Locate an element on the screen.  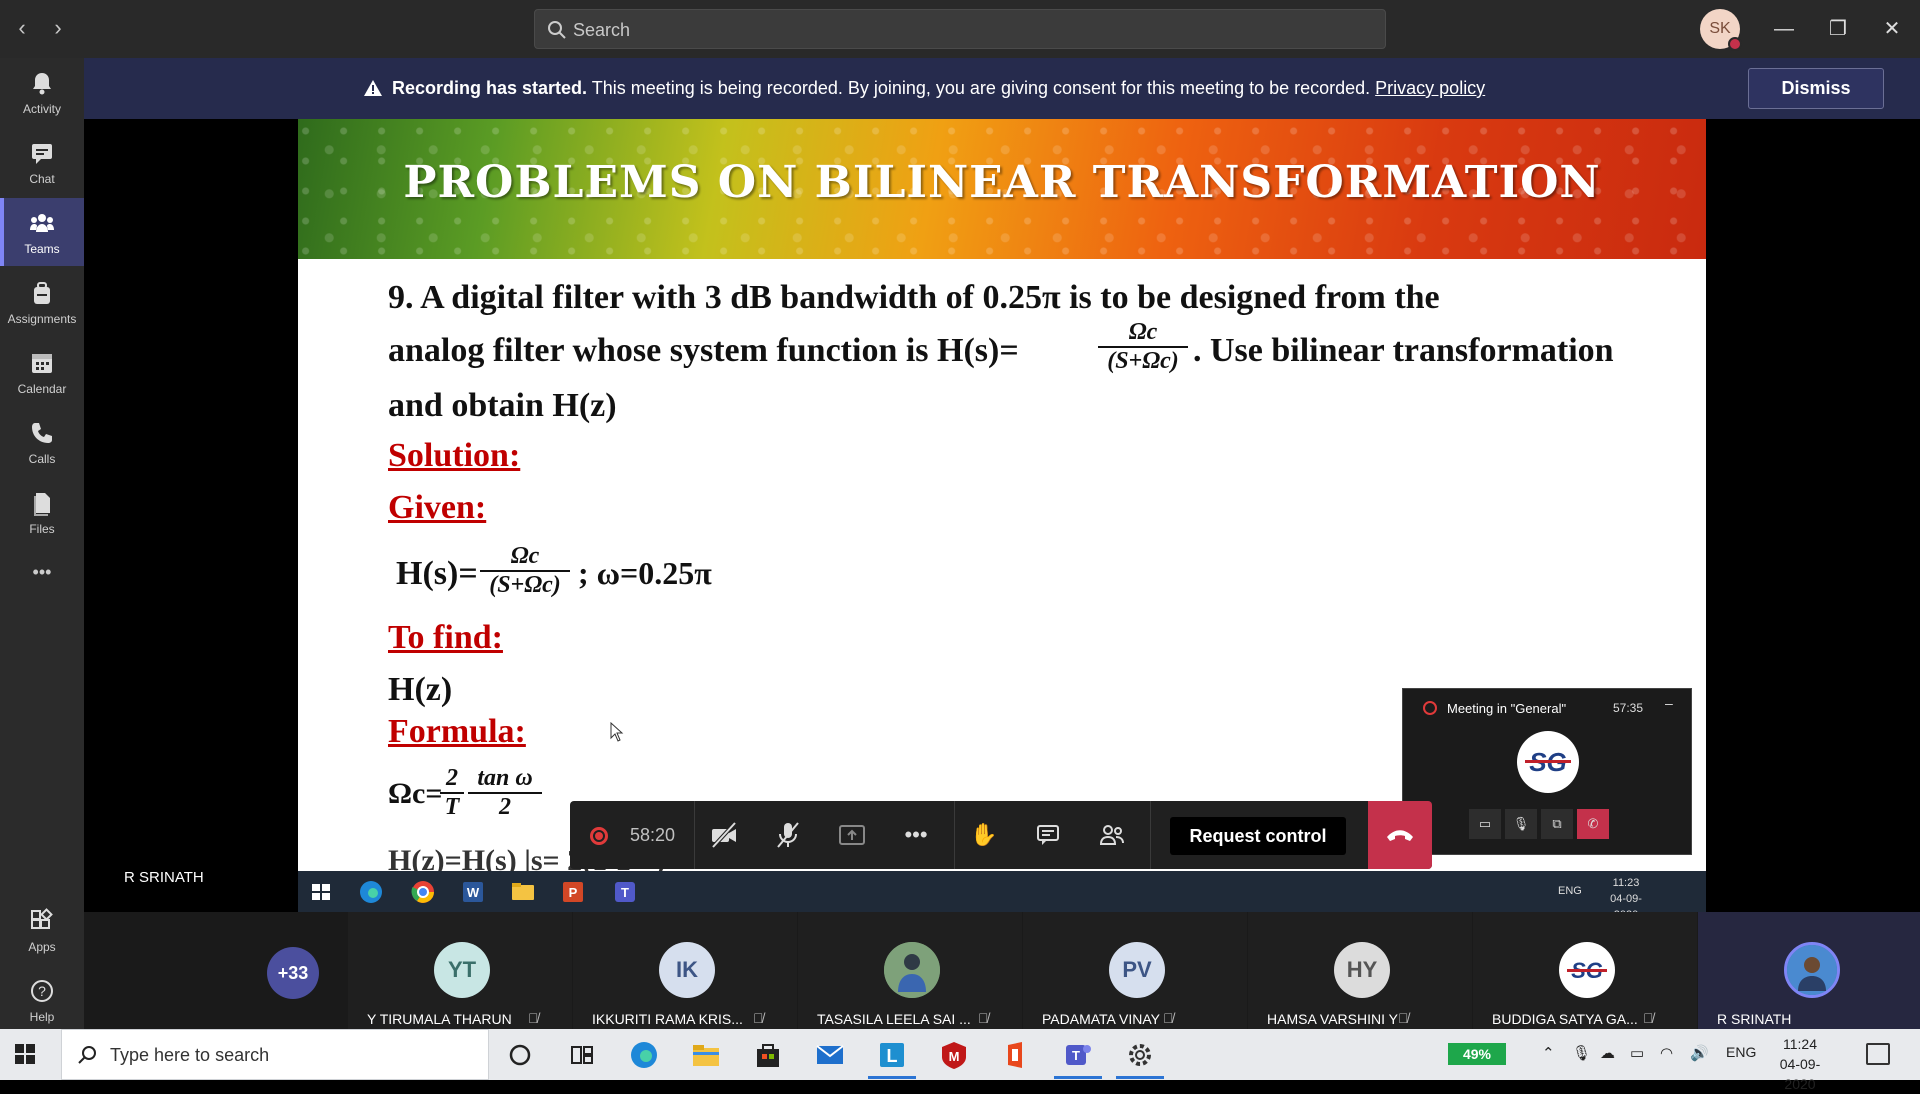
settings-gear-icon is located at coordinates (1140, 1055).